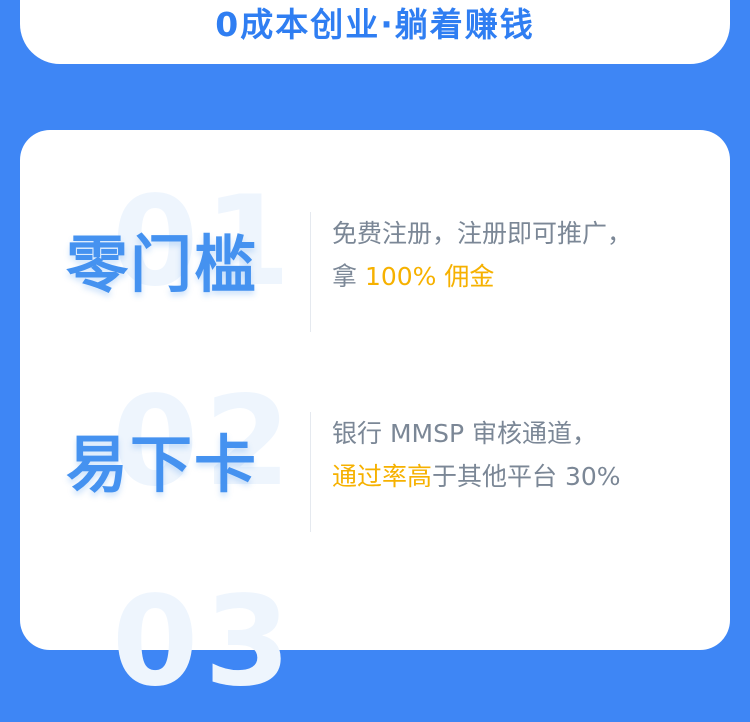 Image resolution: width=750 pixels, height=722 pixels. I want to click on feature-title: 零门槛, so click(162, 264).